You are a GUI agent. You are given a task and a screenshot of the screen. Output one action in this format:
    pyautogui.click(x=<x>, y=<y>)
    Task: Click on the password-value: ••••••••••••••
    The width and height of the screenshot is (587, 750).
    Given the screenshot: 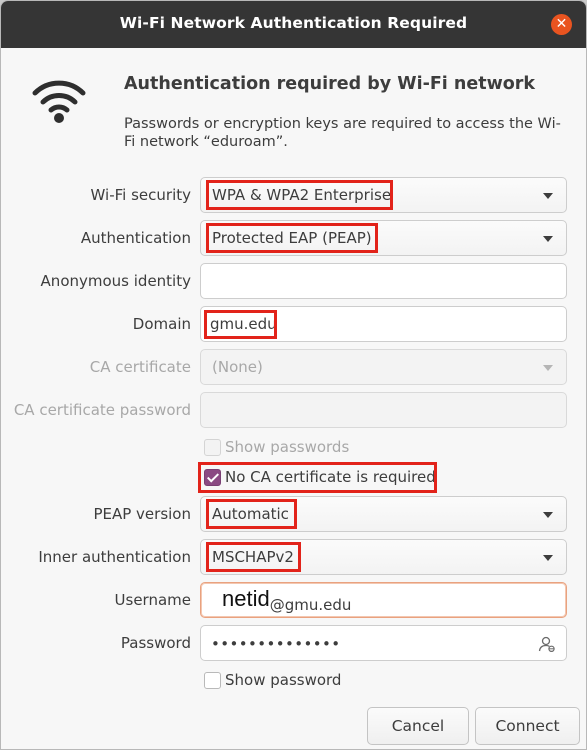 What is the action you would take?
    pyautogui.click(x=276, y=644)
    